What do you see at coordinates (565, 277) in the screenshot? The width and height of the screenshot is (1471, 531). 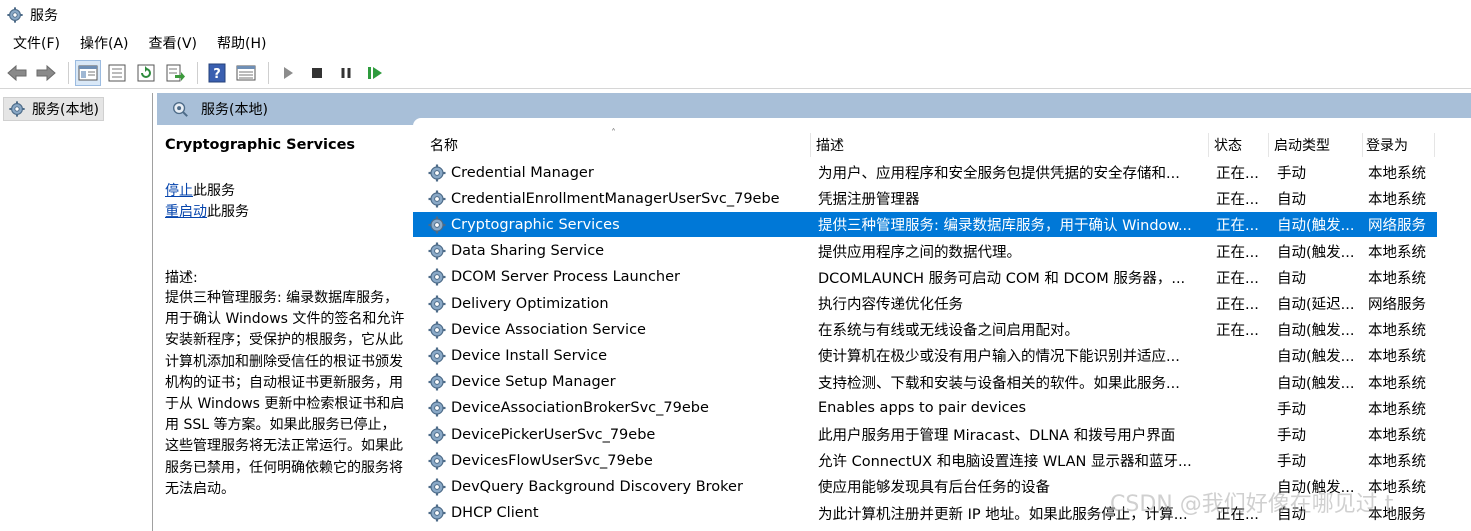 I see `service-name: DCOM Server Process Launcher` at bounding box center [565, 277].